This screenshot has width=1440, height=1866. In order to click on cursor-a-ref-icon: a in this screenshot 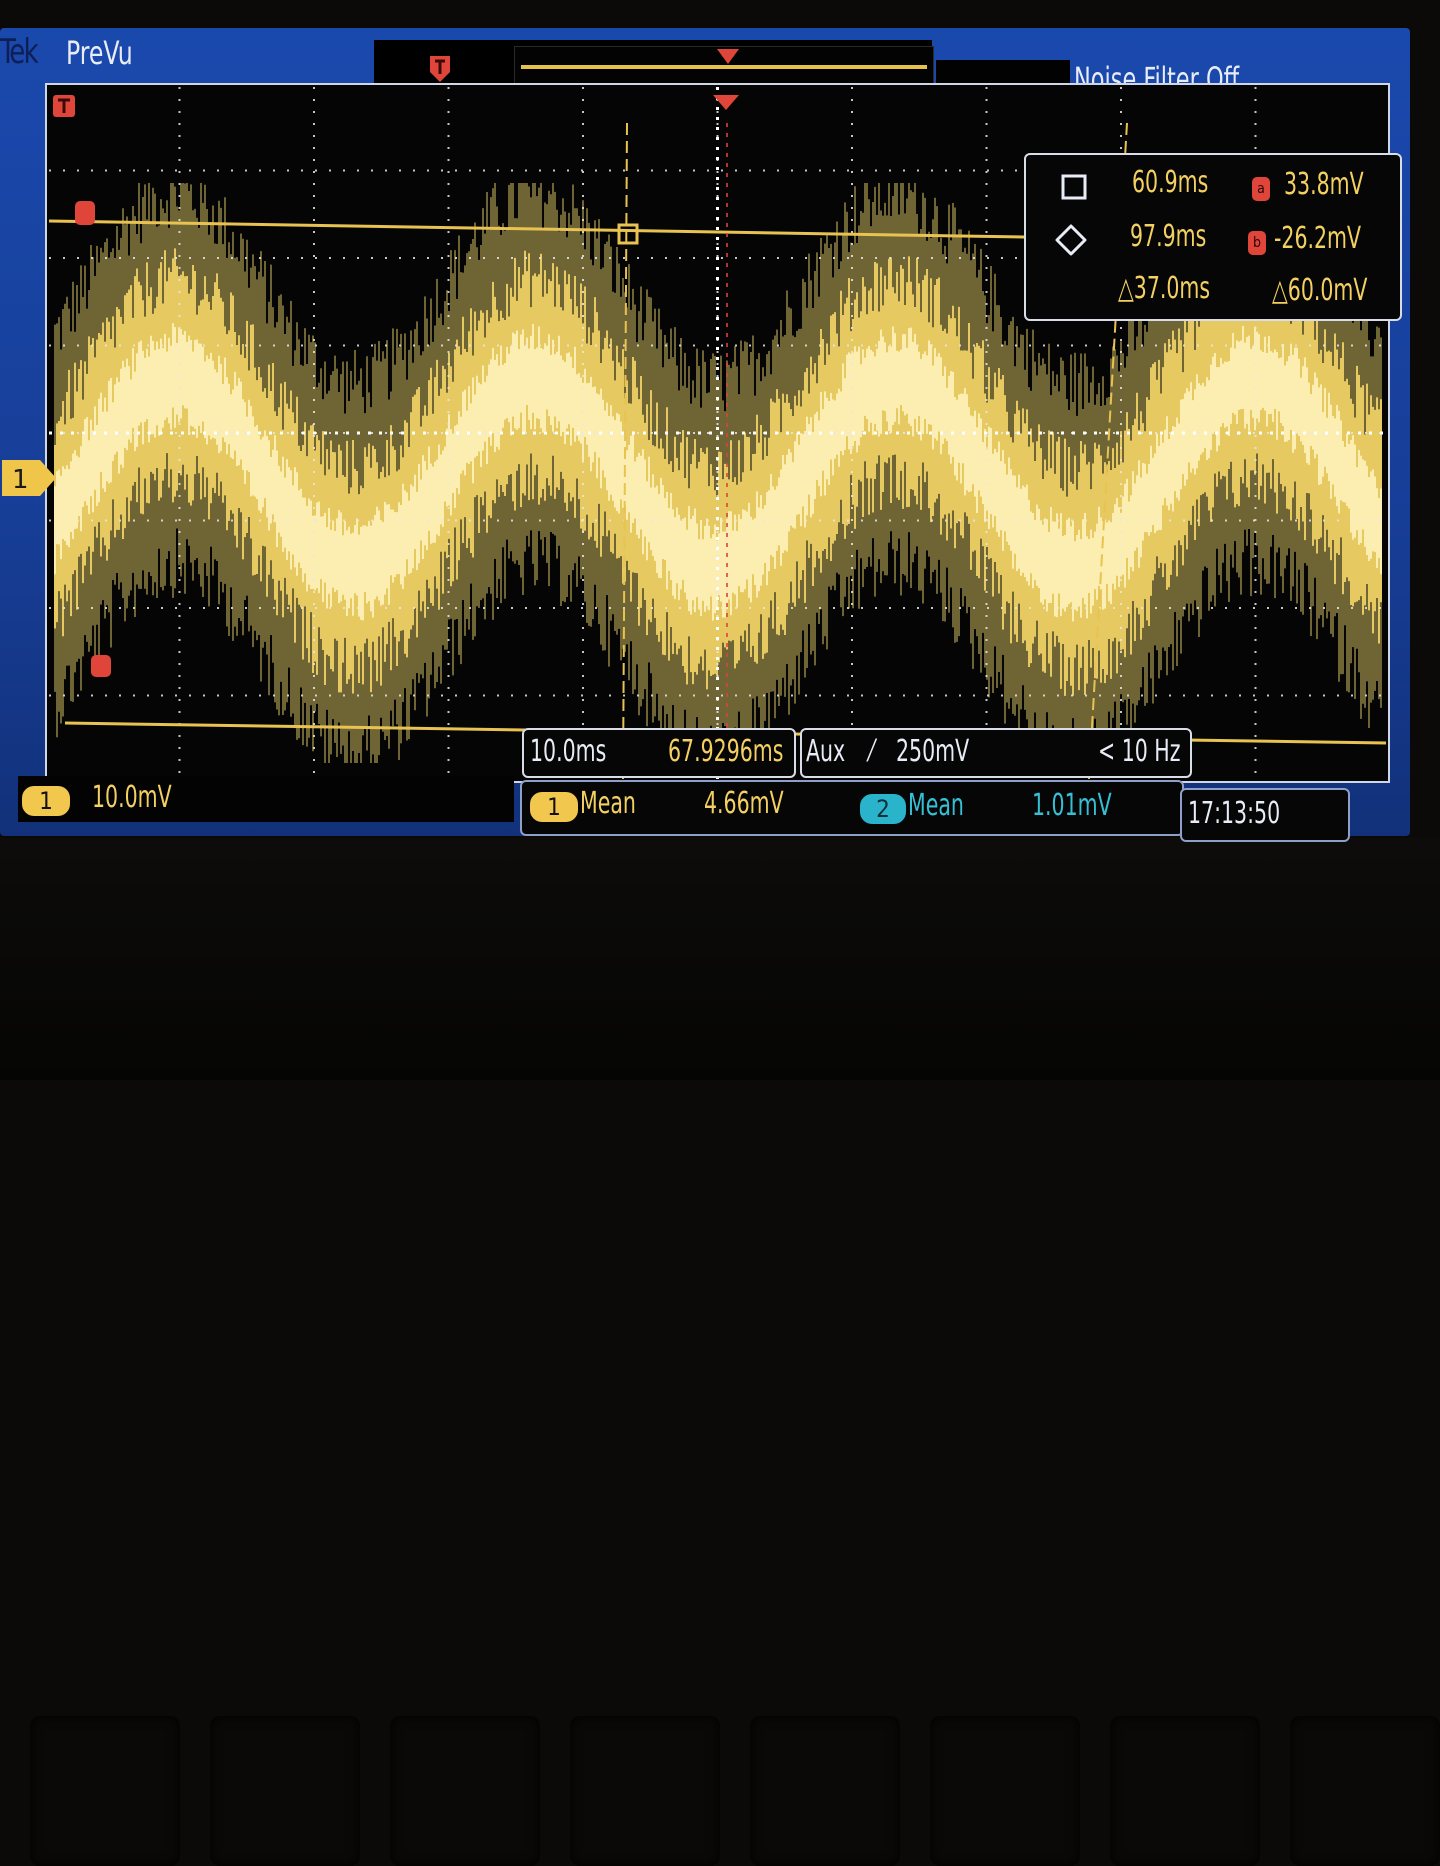, I will do `click(1261, 189)`.